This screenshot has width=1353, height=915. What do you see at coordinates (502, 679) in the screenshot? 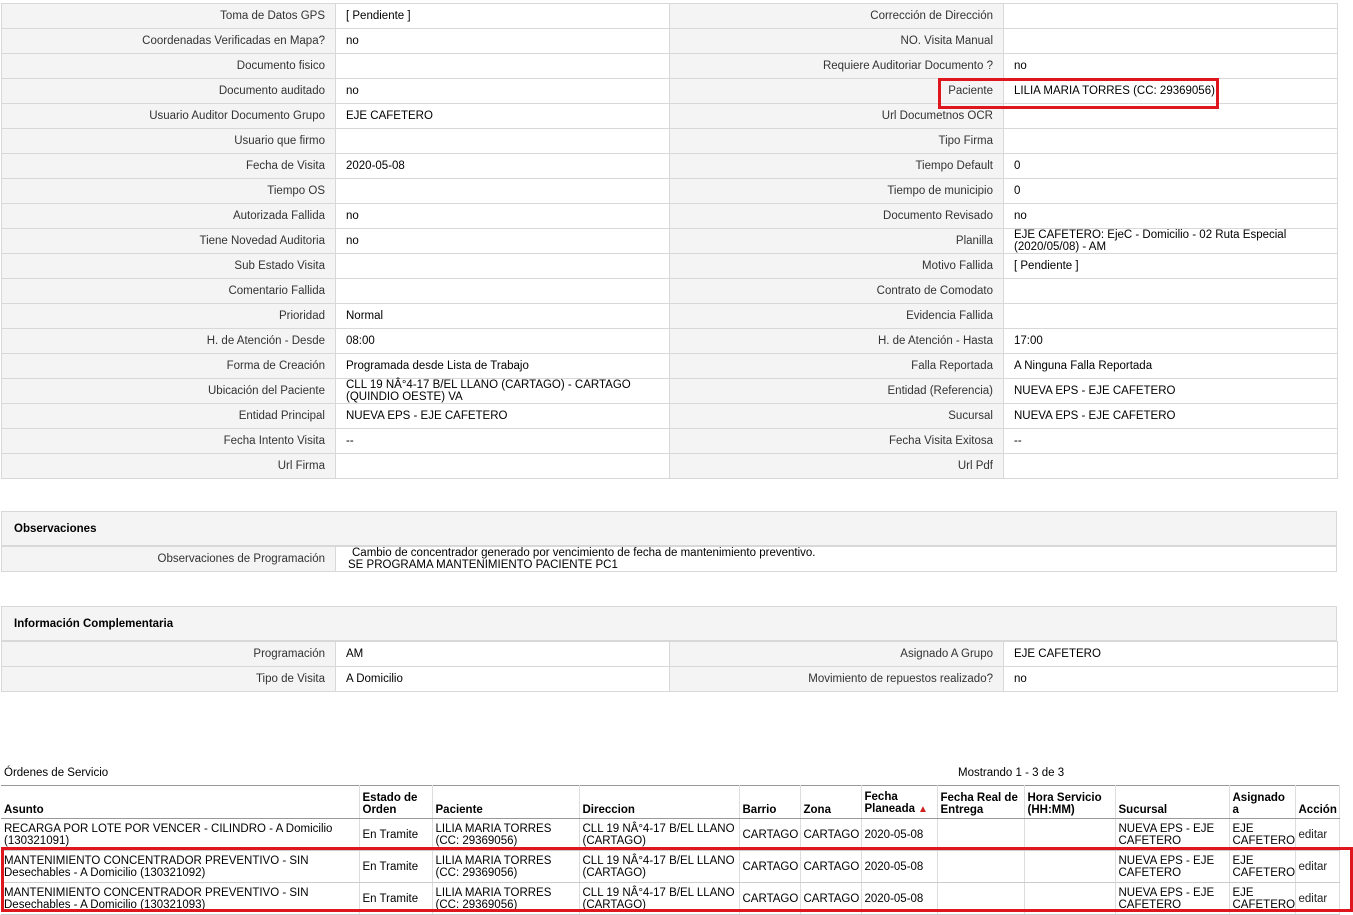
I see `value-tipo-de-visita: A Domicilio` at bounding box center [502, 679].